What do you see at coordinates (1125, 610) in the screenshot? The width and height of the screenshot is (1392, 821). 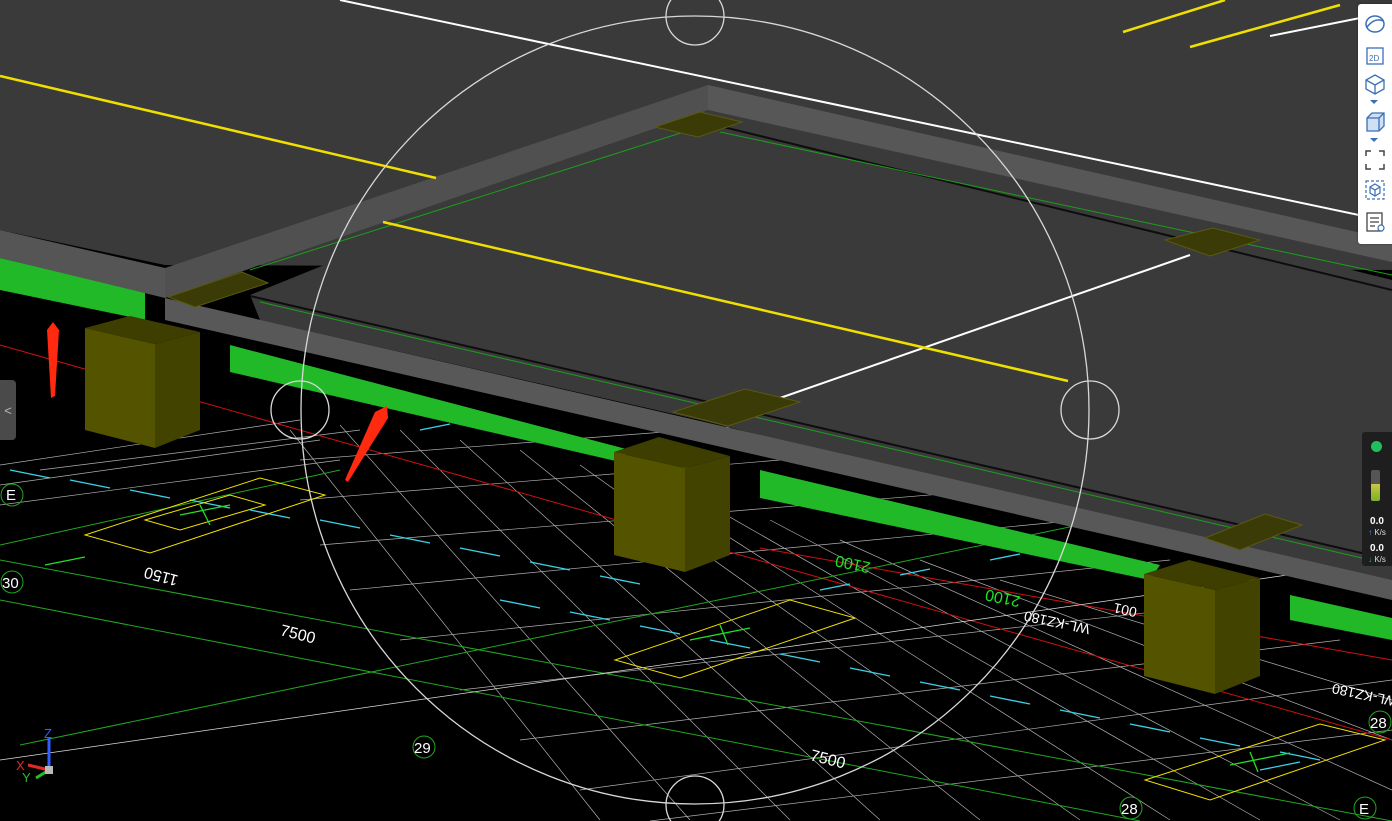 I see `dim-label-001: 001` at bounding box center [1125, 610].